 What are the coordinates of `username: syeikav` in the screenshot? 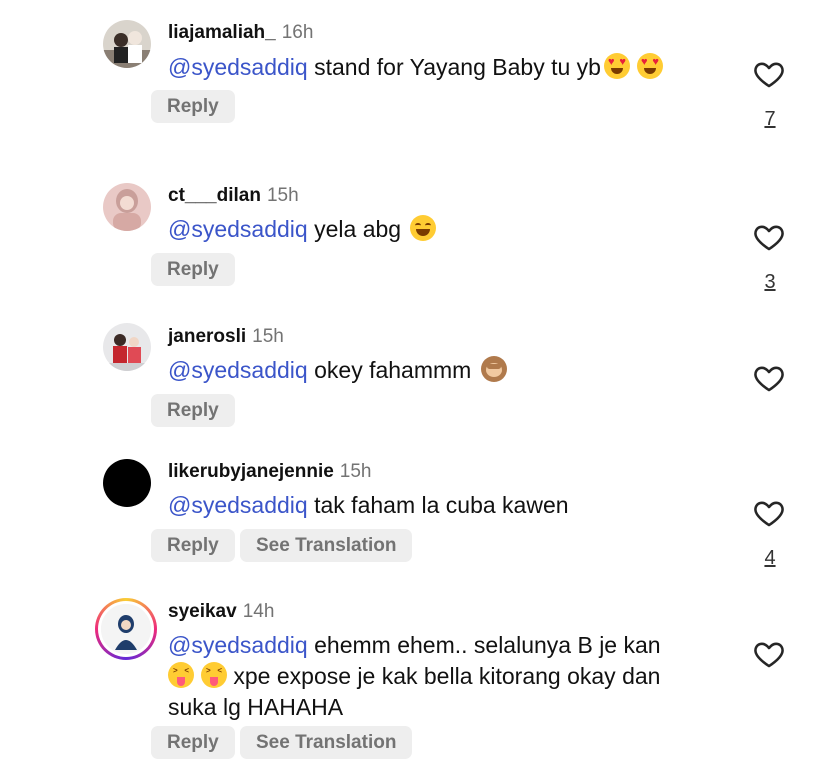 It's located at (202, 611).